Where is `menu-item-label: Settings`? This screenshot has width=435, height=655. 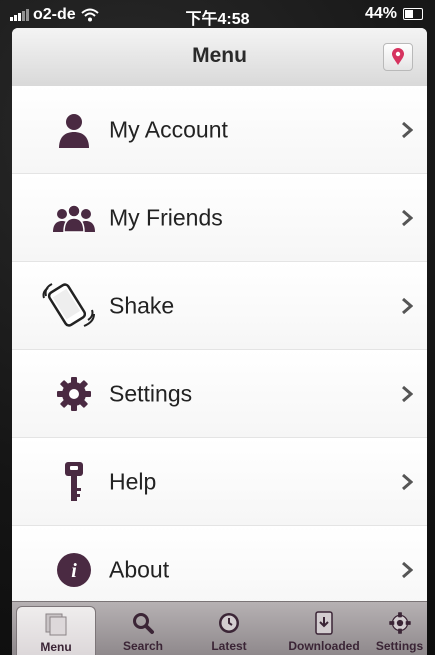 menu-item-label: Settings is located at coordinates (151, 393).